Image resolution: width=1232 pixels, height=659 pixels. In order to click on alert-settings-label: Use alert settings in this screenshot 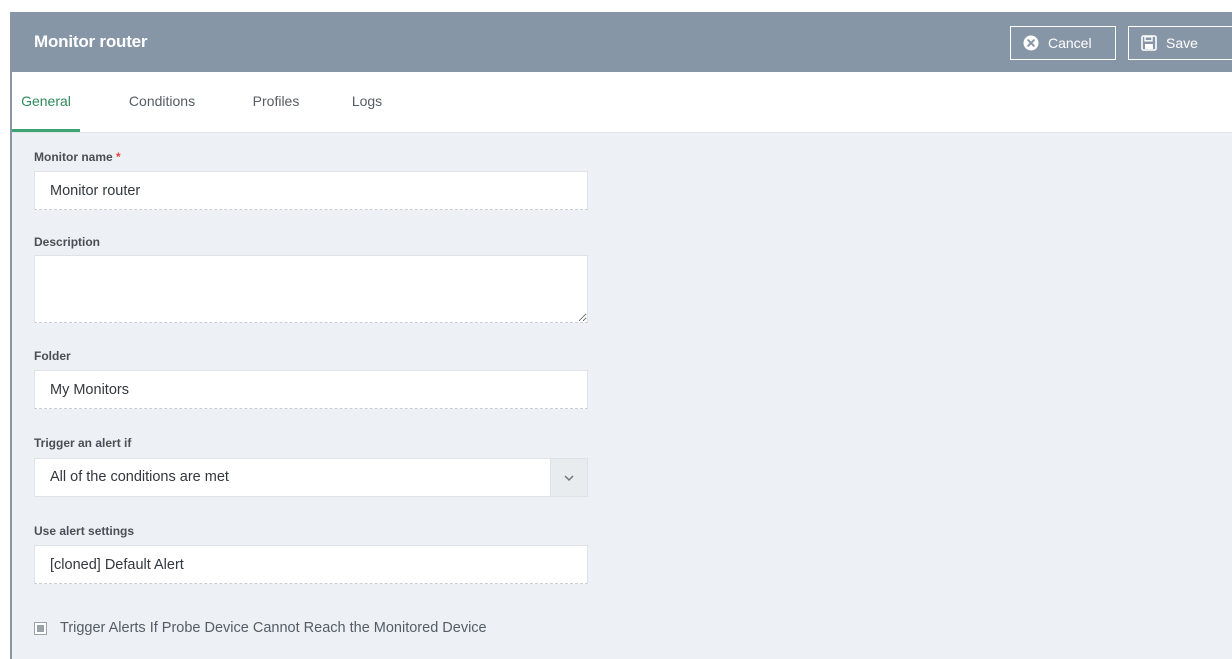, I will do `click(84, 531)`.